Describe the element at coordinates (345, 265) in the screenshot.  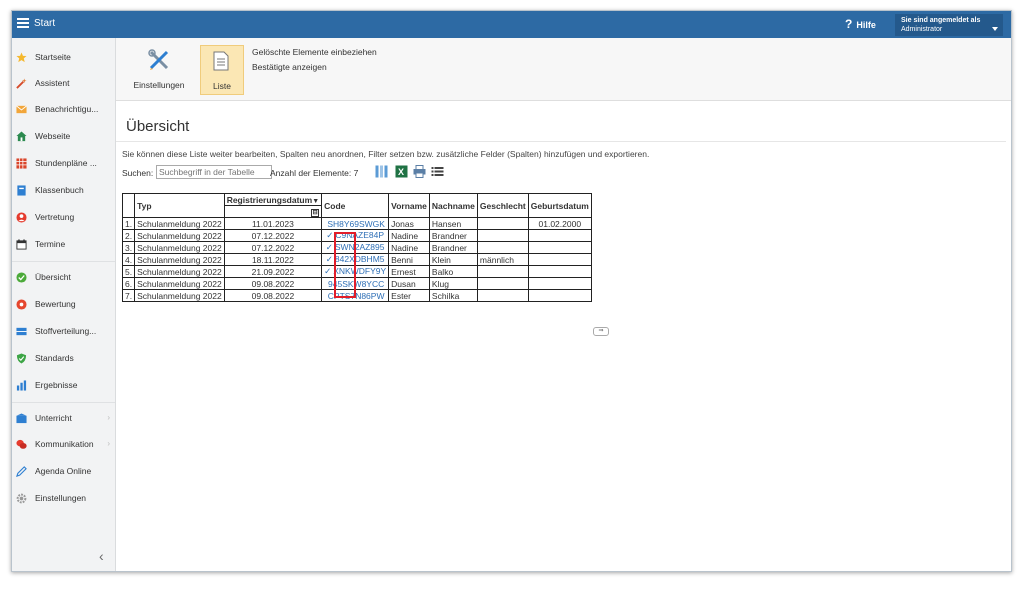
I see `checkmark-highlight-box` at that location.